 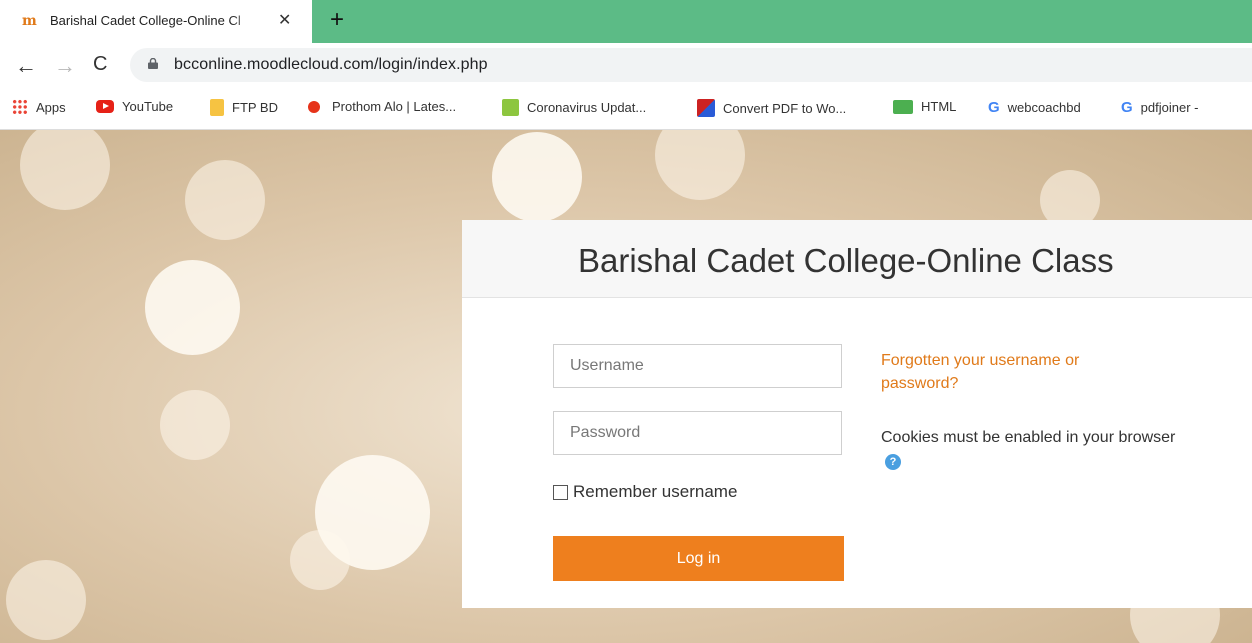 I want to click on new-tab-button: +, so click(x=337, y=20).